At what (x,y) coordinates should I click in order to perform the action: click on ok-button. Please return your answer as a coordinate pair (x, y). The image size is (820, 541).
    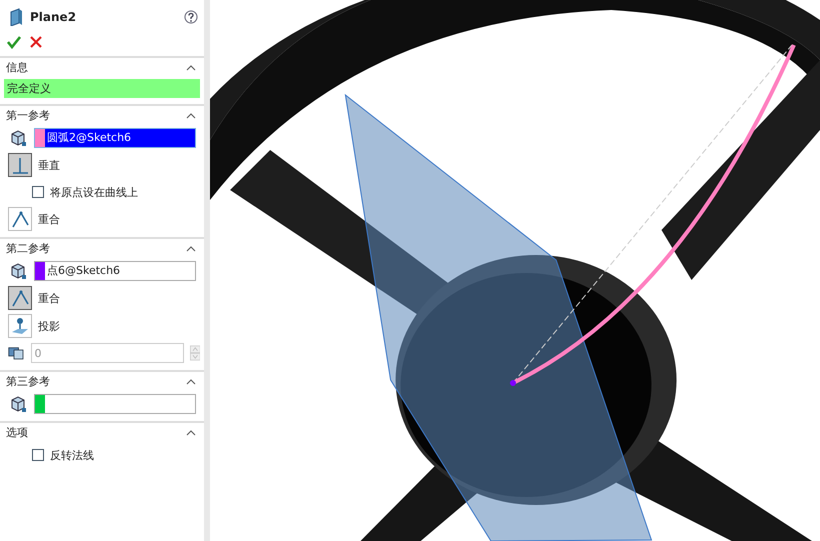
    Looking at the image, I should click on (14, 42).